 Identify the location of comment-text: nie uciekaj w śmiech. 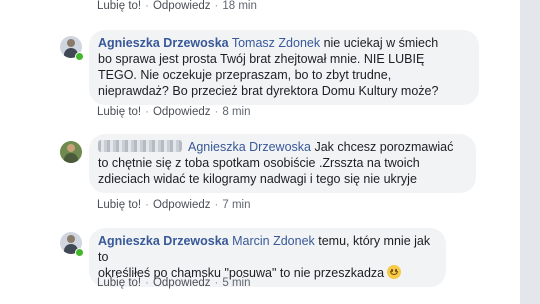
(379, 43).